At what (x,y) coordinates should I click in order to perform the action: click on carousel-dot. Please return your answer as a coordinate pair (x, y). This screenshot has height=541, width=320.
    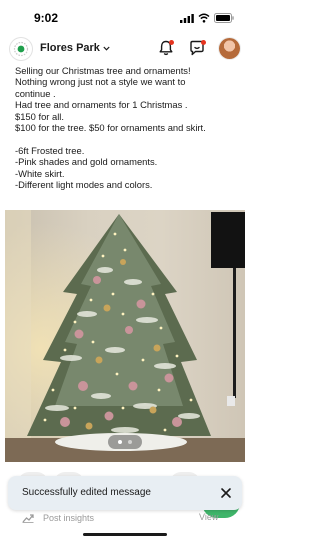
    Looking at the image, I should click on (130, 442).